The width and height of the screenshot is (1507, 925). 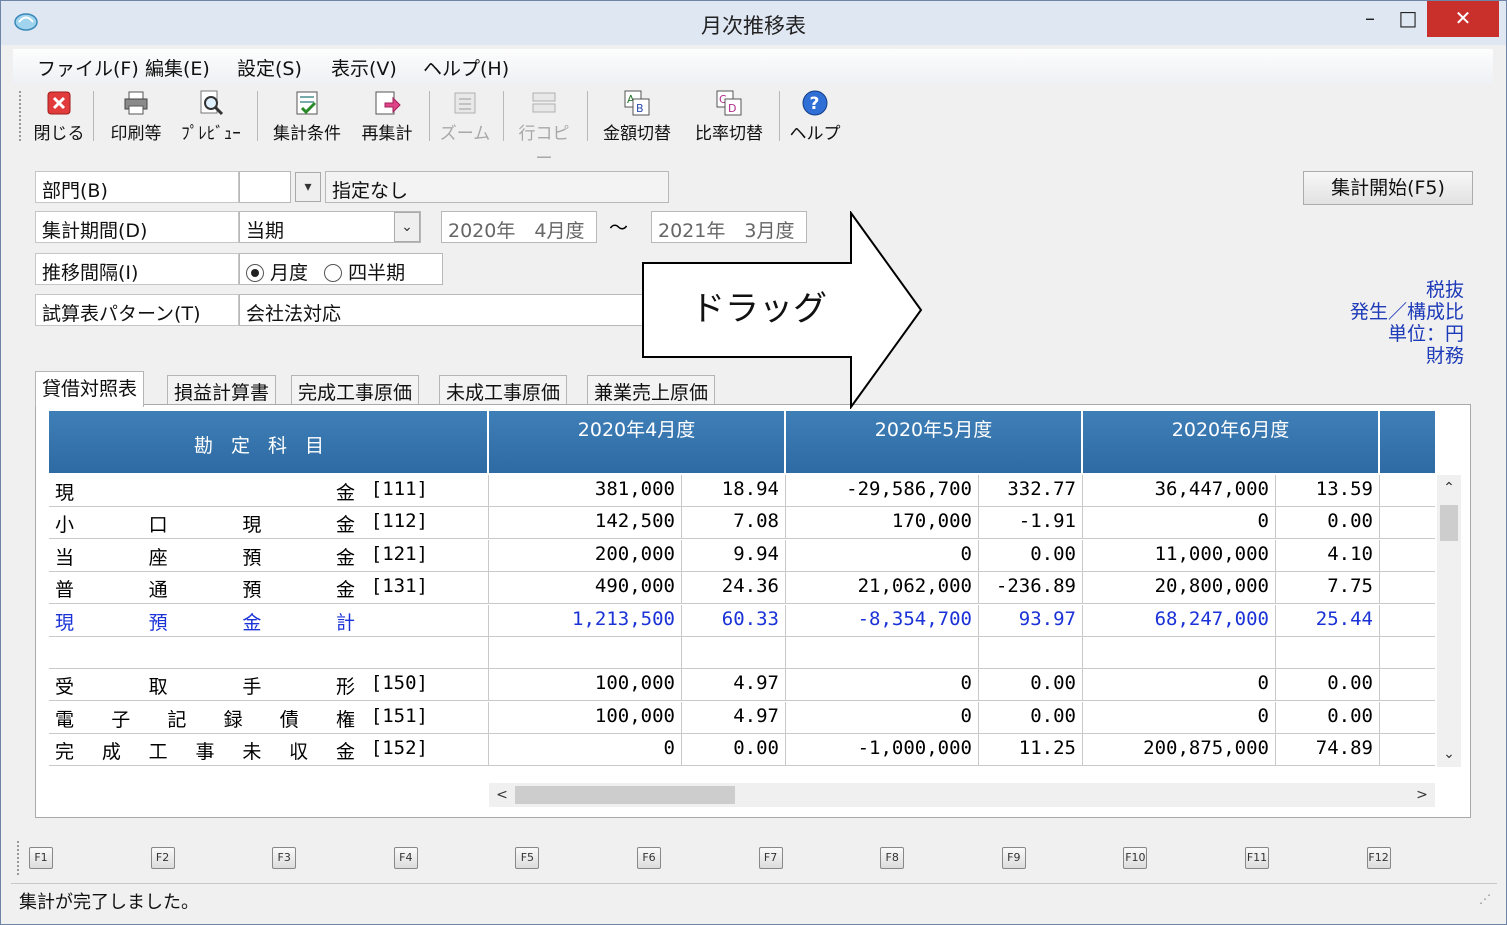 I want to click on ratio-cell: -236.89, so click(x=1031, y=588).